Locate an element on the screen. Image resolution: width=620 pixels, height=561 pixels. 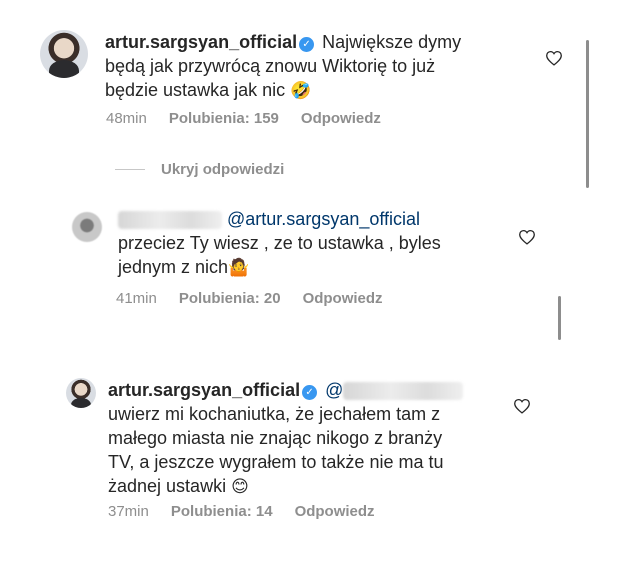
comment-meta: 48min Polubienia: 159 Odpowiedz is located at coordinates (243, 119).